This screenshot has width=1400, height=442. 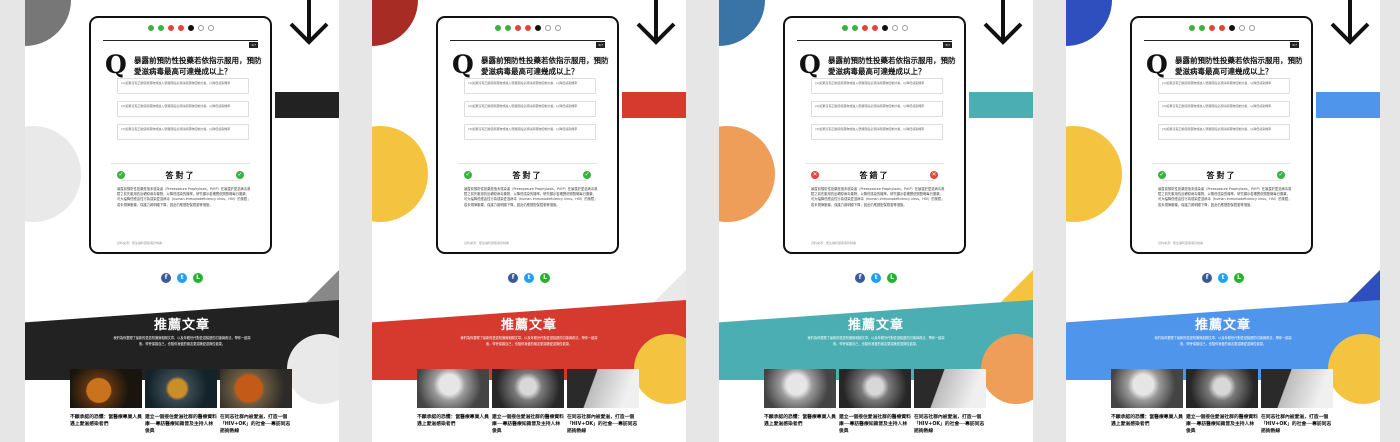 I want to click on corner-circle-decoration, so click(x=742, y=23).